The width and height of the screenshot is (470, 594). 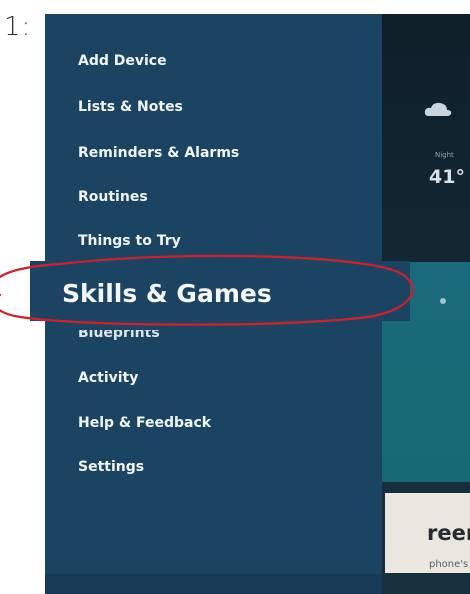 I want to click on feature-card-subtitle: phone's, so click(x=449, y=564).